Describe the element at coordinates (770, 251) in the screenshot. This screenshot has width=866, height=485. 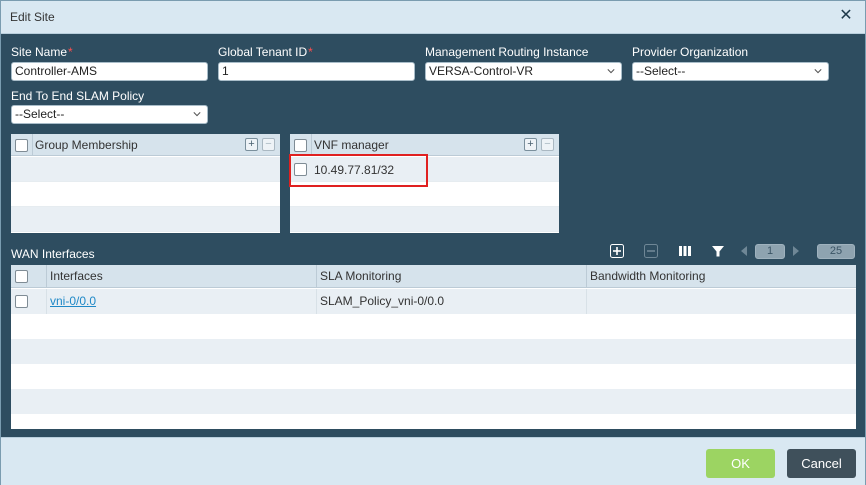
I see `page-number-input: 1` at that location.